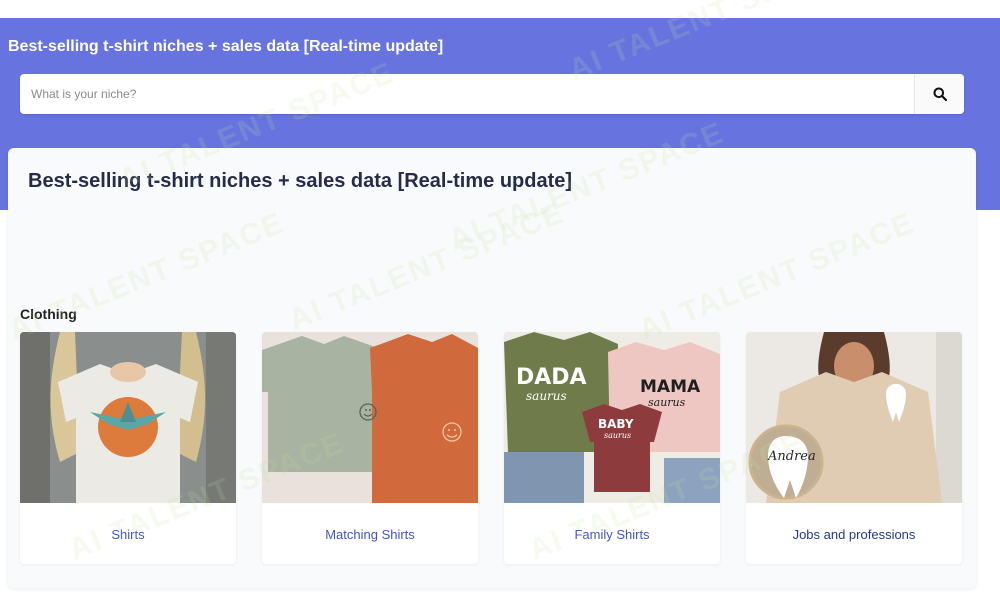  I want to click on search-button, so click(939, 94).